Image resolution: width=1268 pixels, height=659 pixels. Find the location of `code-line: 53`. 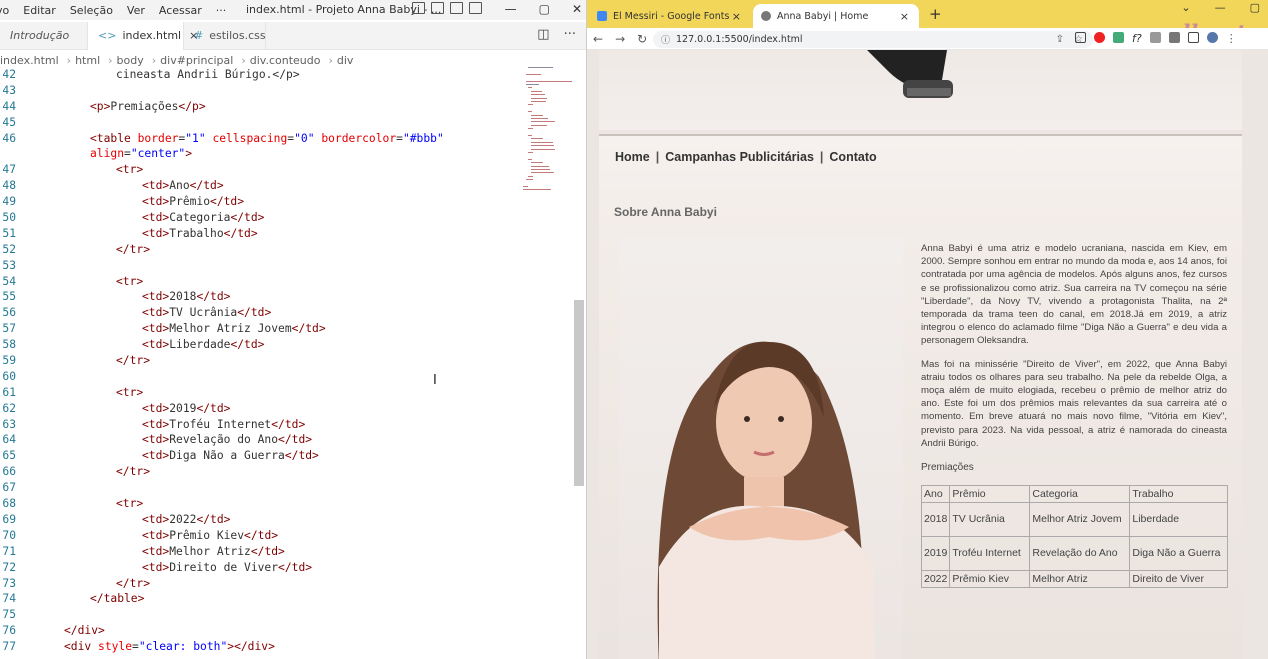

code-line: 53 is located at coordinates (260, 266).